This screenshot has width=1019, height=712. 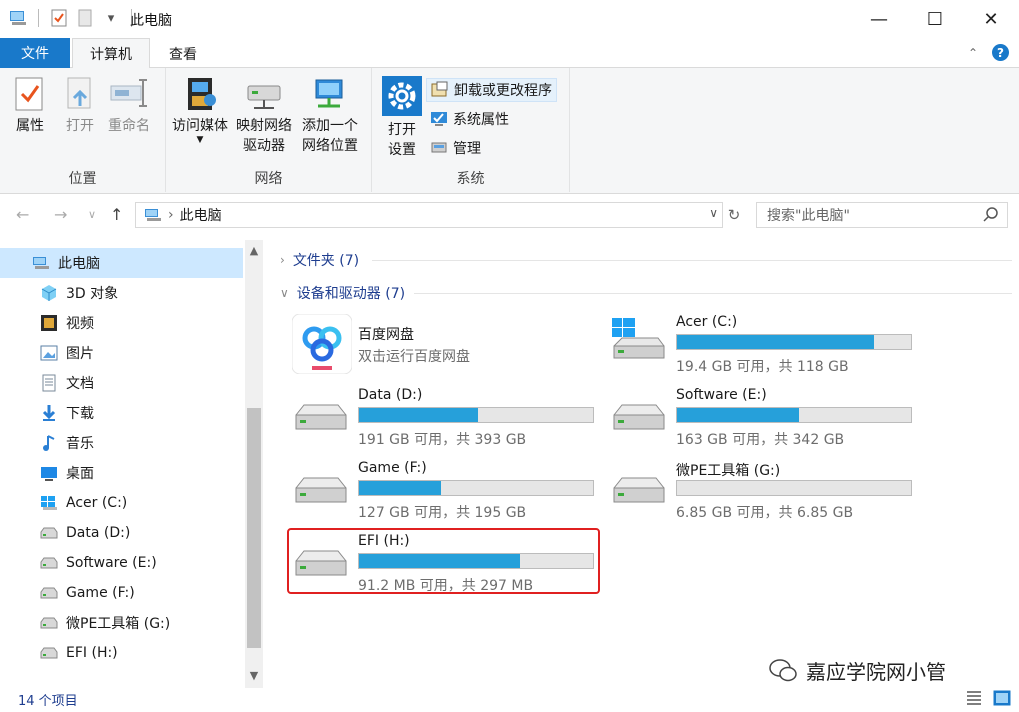 I want to click on nav-item: 文档, so click(x=121, y=383).